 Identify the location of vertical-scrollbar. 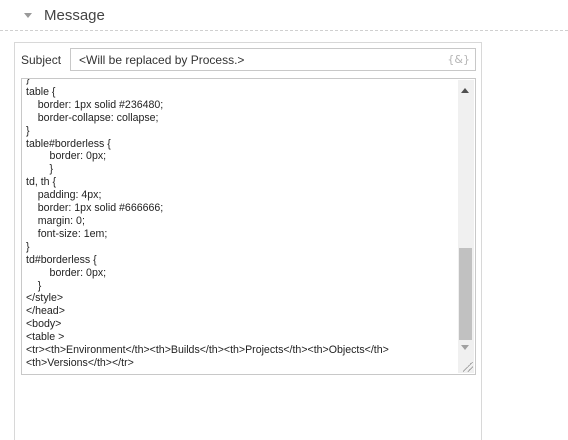
(466, 226).